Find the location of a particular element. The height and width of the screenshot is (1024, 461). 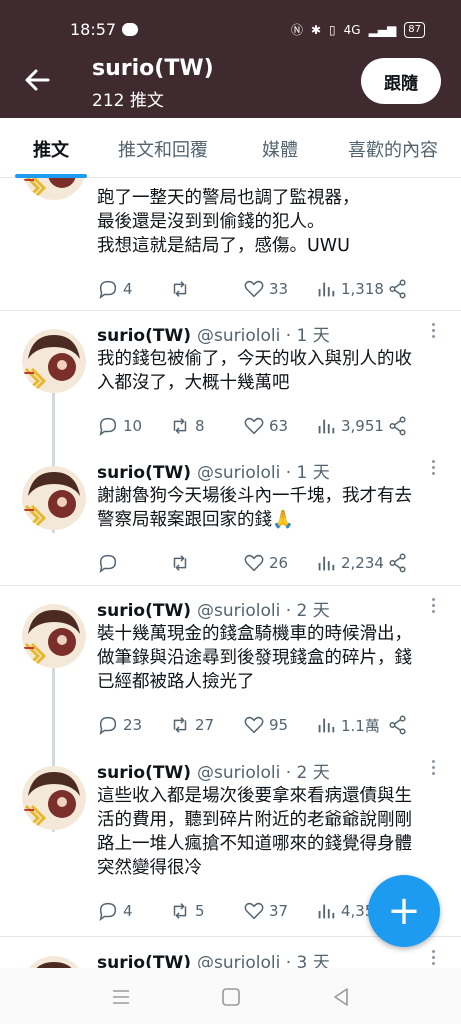

system-nav-bar is located at coordinates (230, 996).